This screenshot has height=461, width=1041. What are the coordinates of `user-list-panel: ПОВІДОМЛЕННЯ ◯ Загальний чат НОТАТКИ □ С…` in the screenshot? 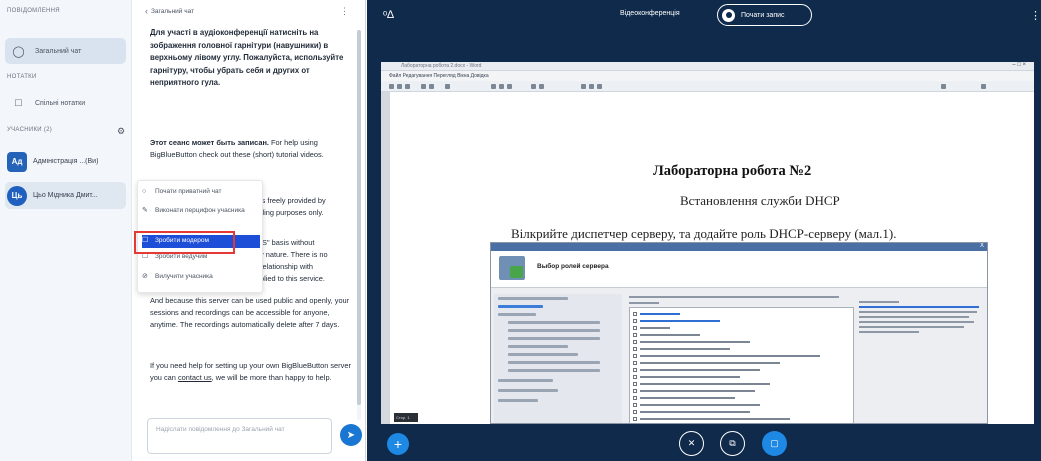 It's located at (66, 230).